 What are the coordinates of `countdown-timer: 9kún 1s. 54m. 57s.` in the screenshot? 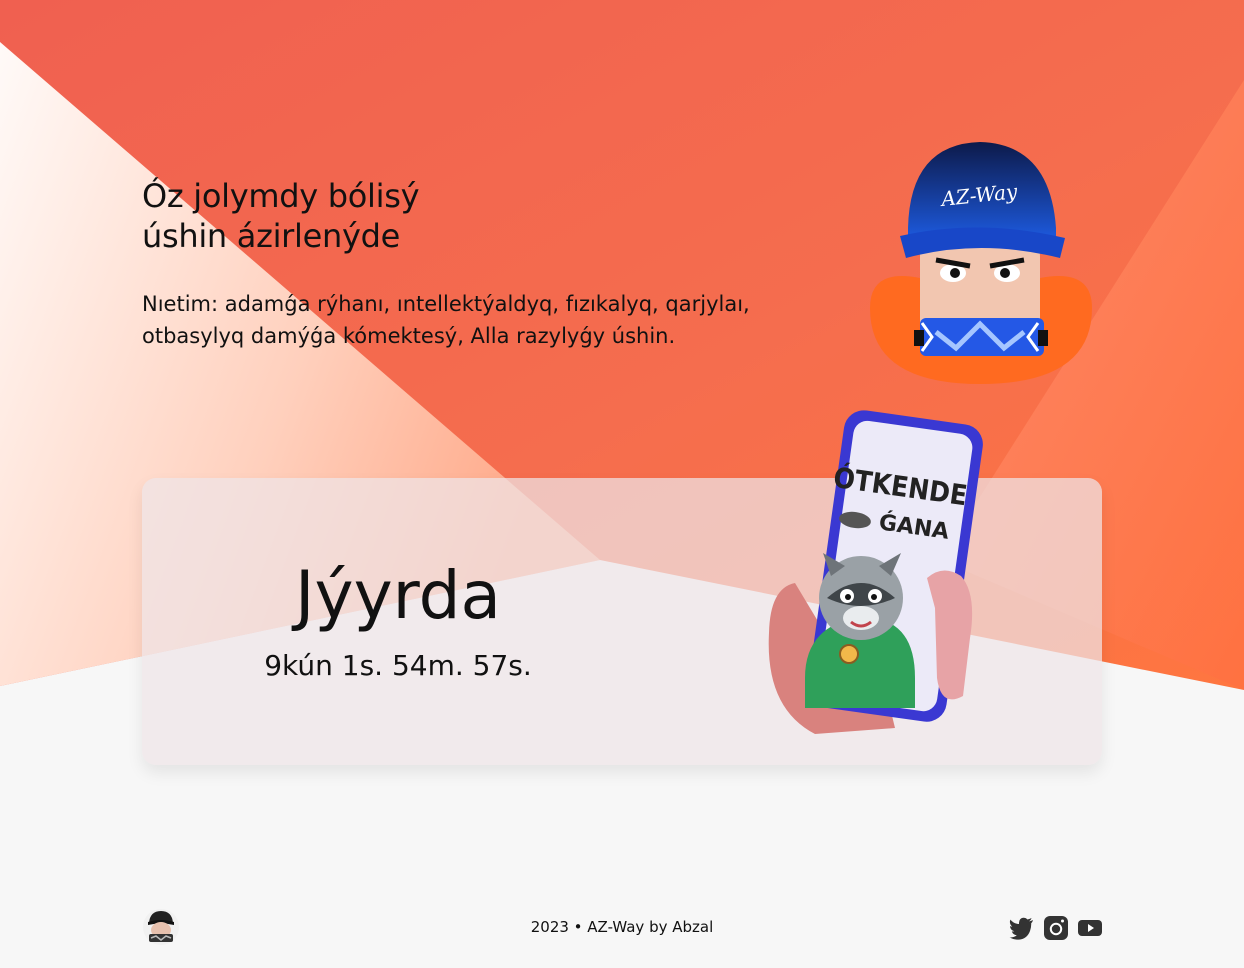 It's located at (398, 665).